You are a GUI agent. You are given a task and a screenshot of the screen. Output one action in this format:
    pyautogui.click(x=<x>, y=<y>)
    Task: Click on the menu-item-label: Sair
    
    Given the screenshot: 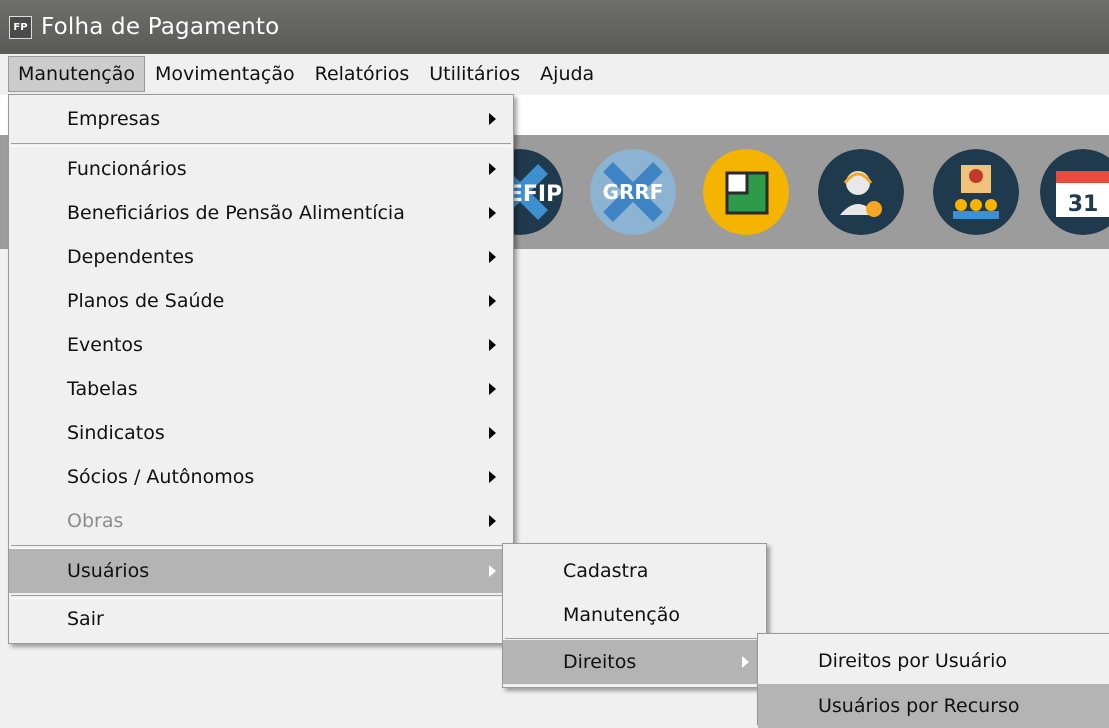 What is the action you would take?
    pyautogui.click(x=85, y=619)
    